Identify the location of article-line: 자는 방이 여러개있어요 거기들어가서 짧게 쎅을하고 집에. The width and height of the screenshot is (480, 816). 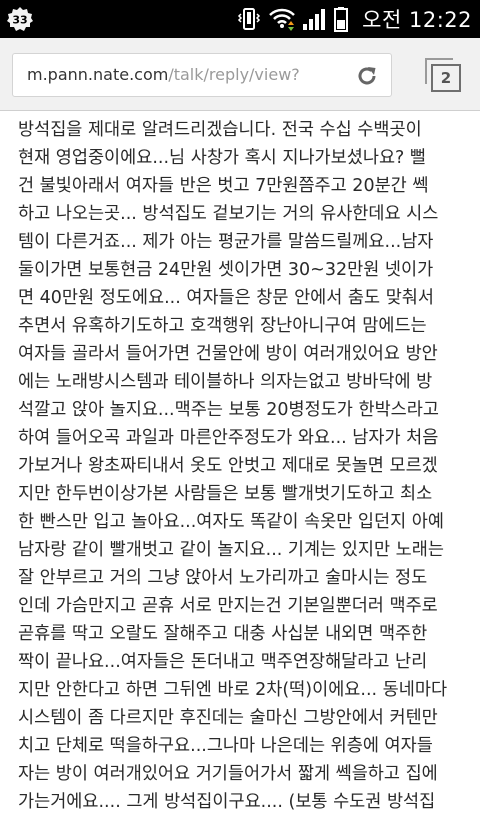
(228, 774).